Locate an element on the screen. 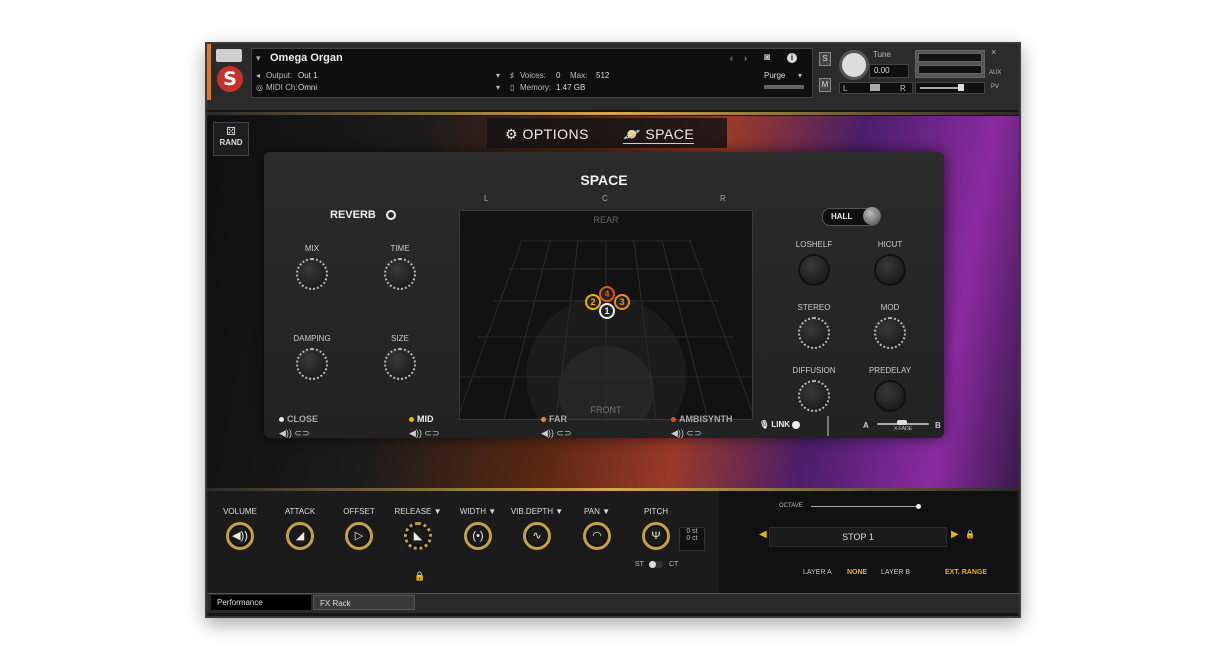 The height and width of the screenshot is (650, 1230). xfade-slider: X-FADE is located at coordinates (903, 425).